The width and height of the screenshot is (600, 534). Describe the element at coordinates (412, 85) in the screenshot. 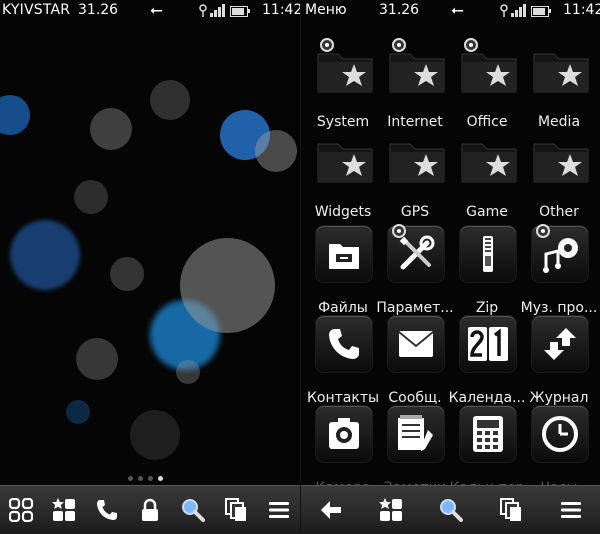

I see `menu-item-internet: Internet` at that location.